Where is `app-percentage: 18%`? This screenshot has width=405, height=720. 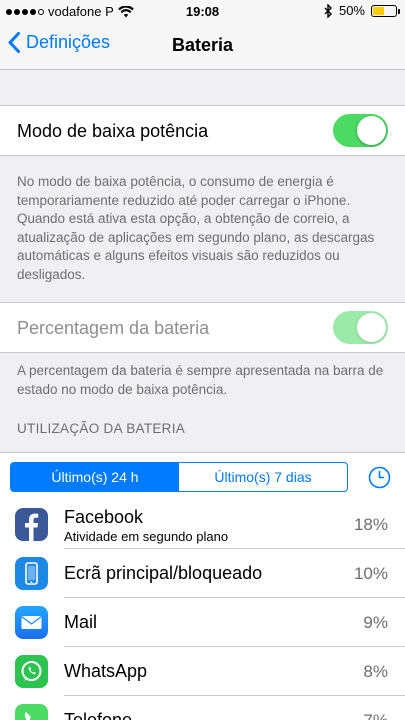 app-percentage: 18% is located at coordinates (370, 524).